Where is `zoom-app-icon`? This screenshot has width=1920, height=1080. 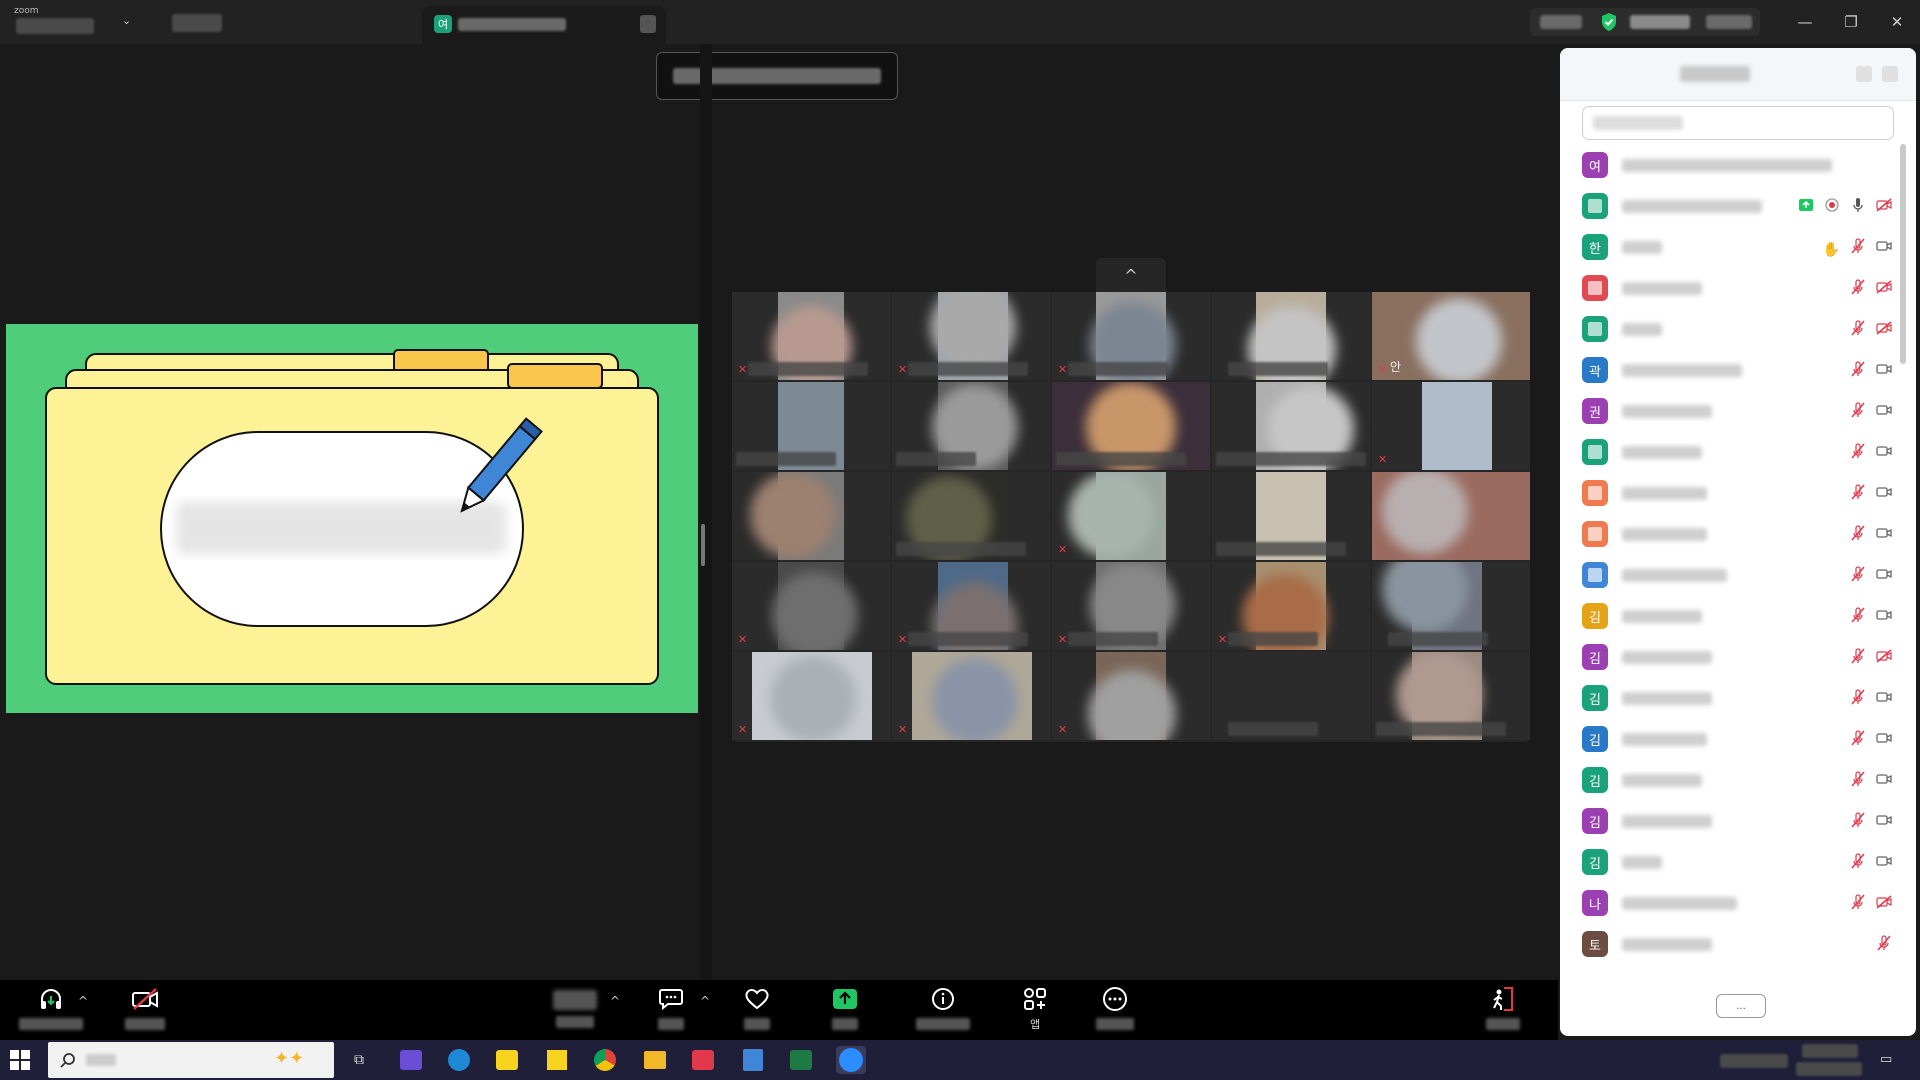
zoom-app-icon is located at coordinates (851, 1060).